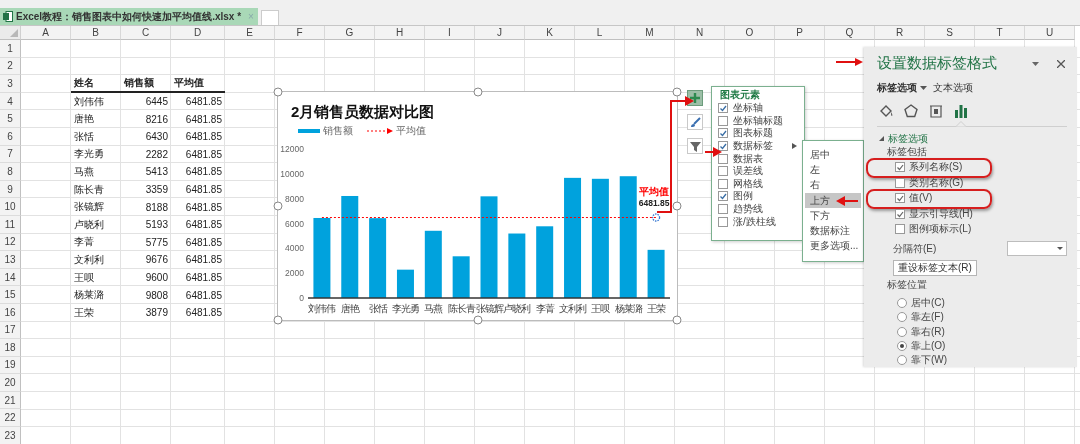  What do you see at coordinates (1050, 33) in the screenshot?
I see `column-header: U` at bounding box center [1050, 33].